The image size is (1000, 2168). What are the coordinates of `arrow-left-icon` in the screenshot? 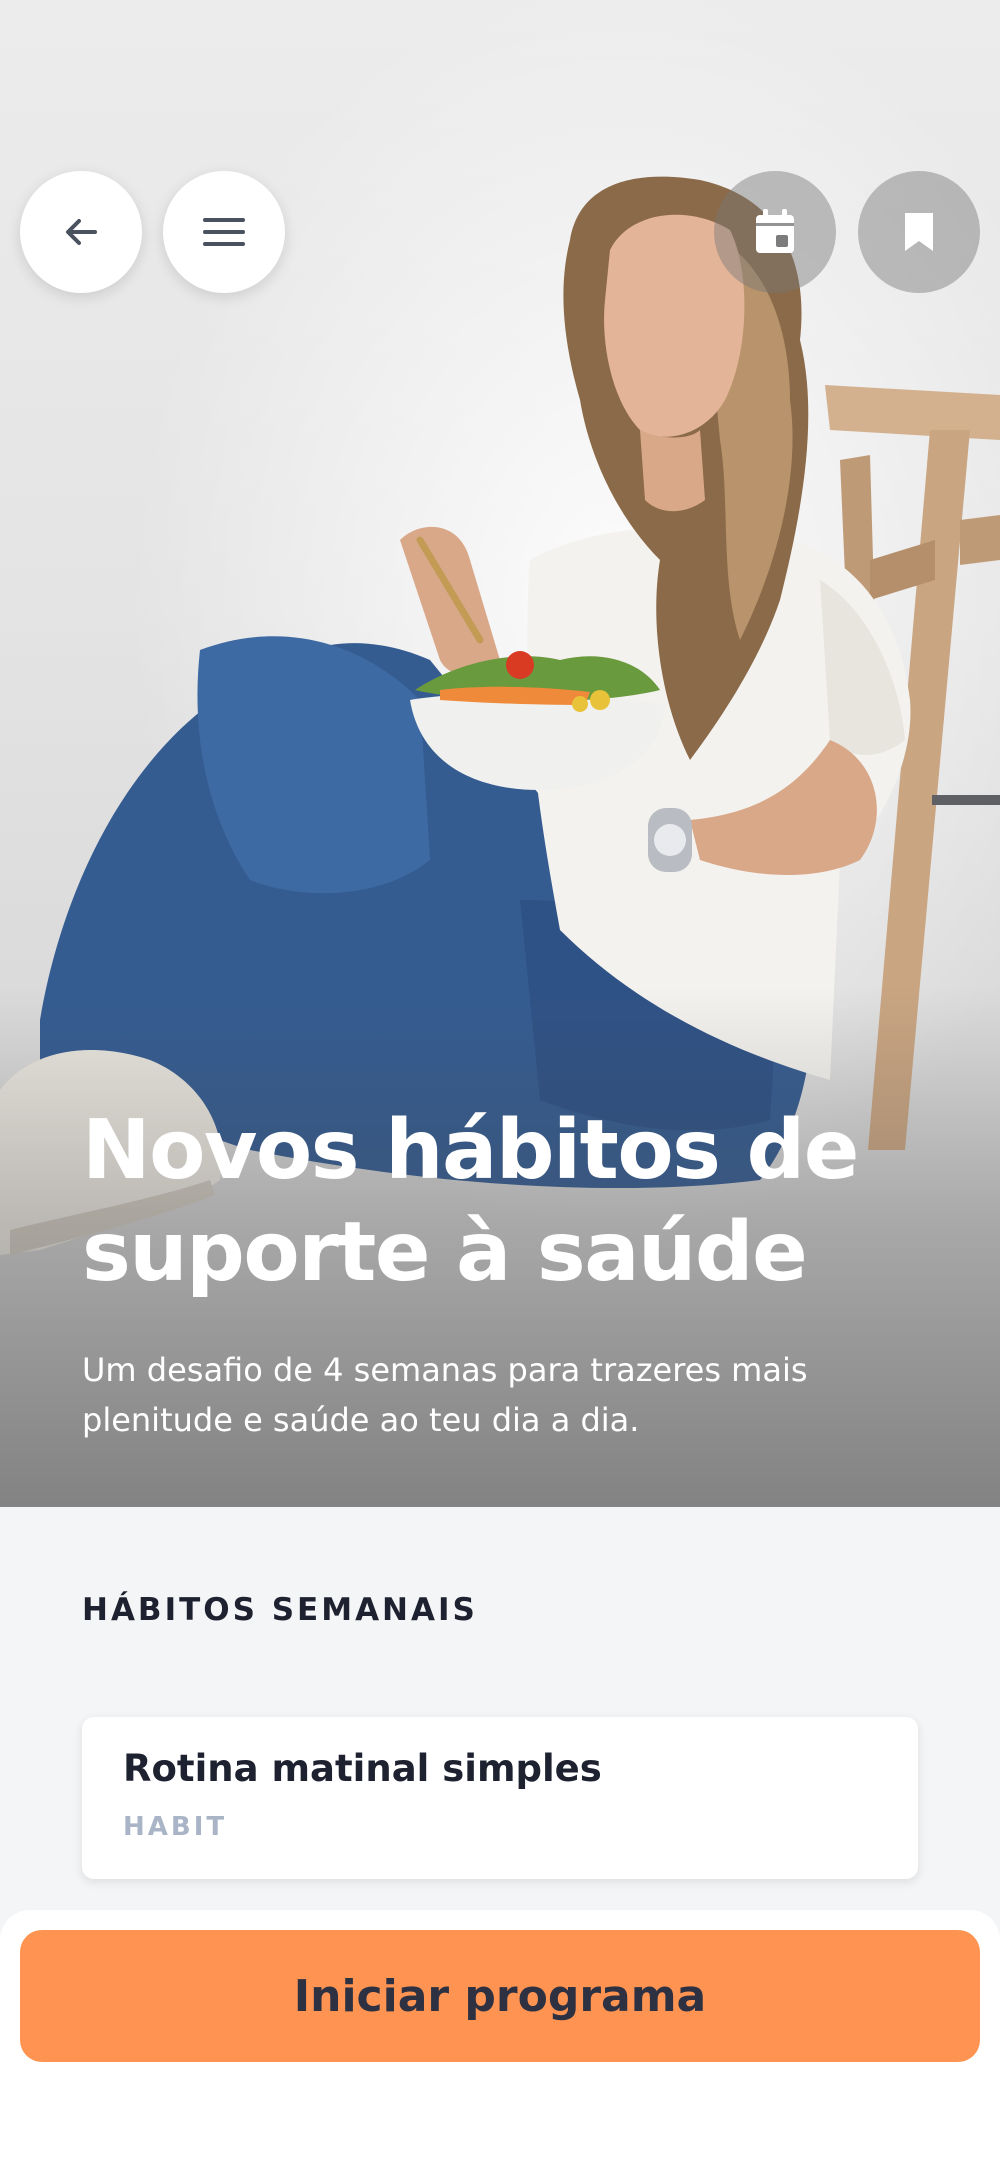 It's located at (81, 232).